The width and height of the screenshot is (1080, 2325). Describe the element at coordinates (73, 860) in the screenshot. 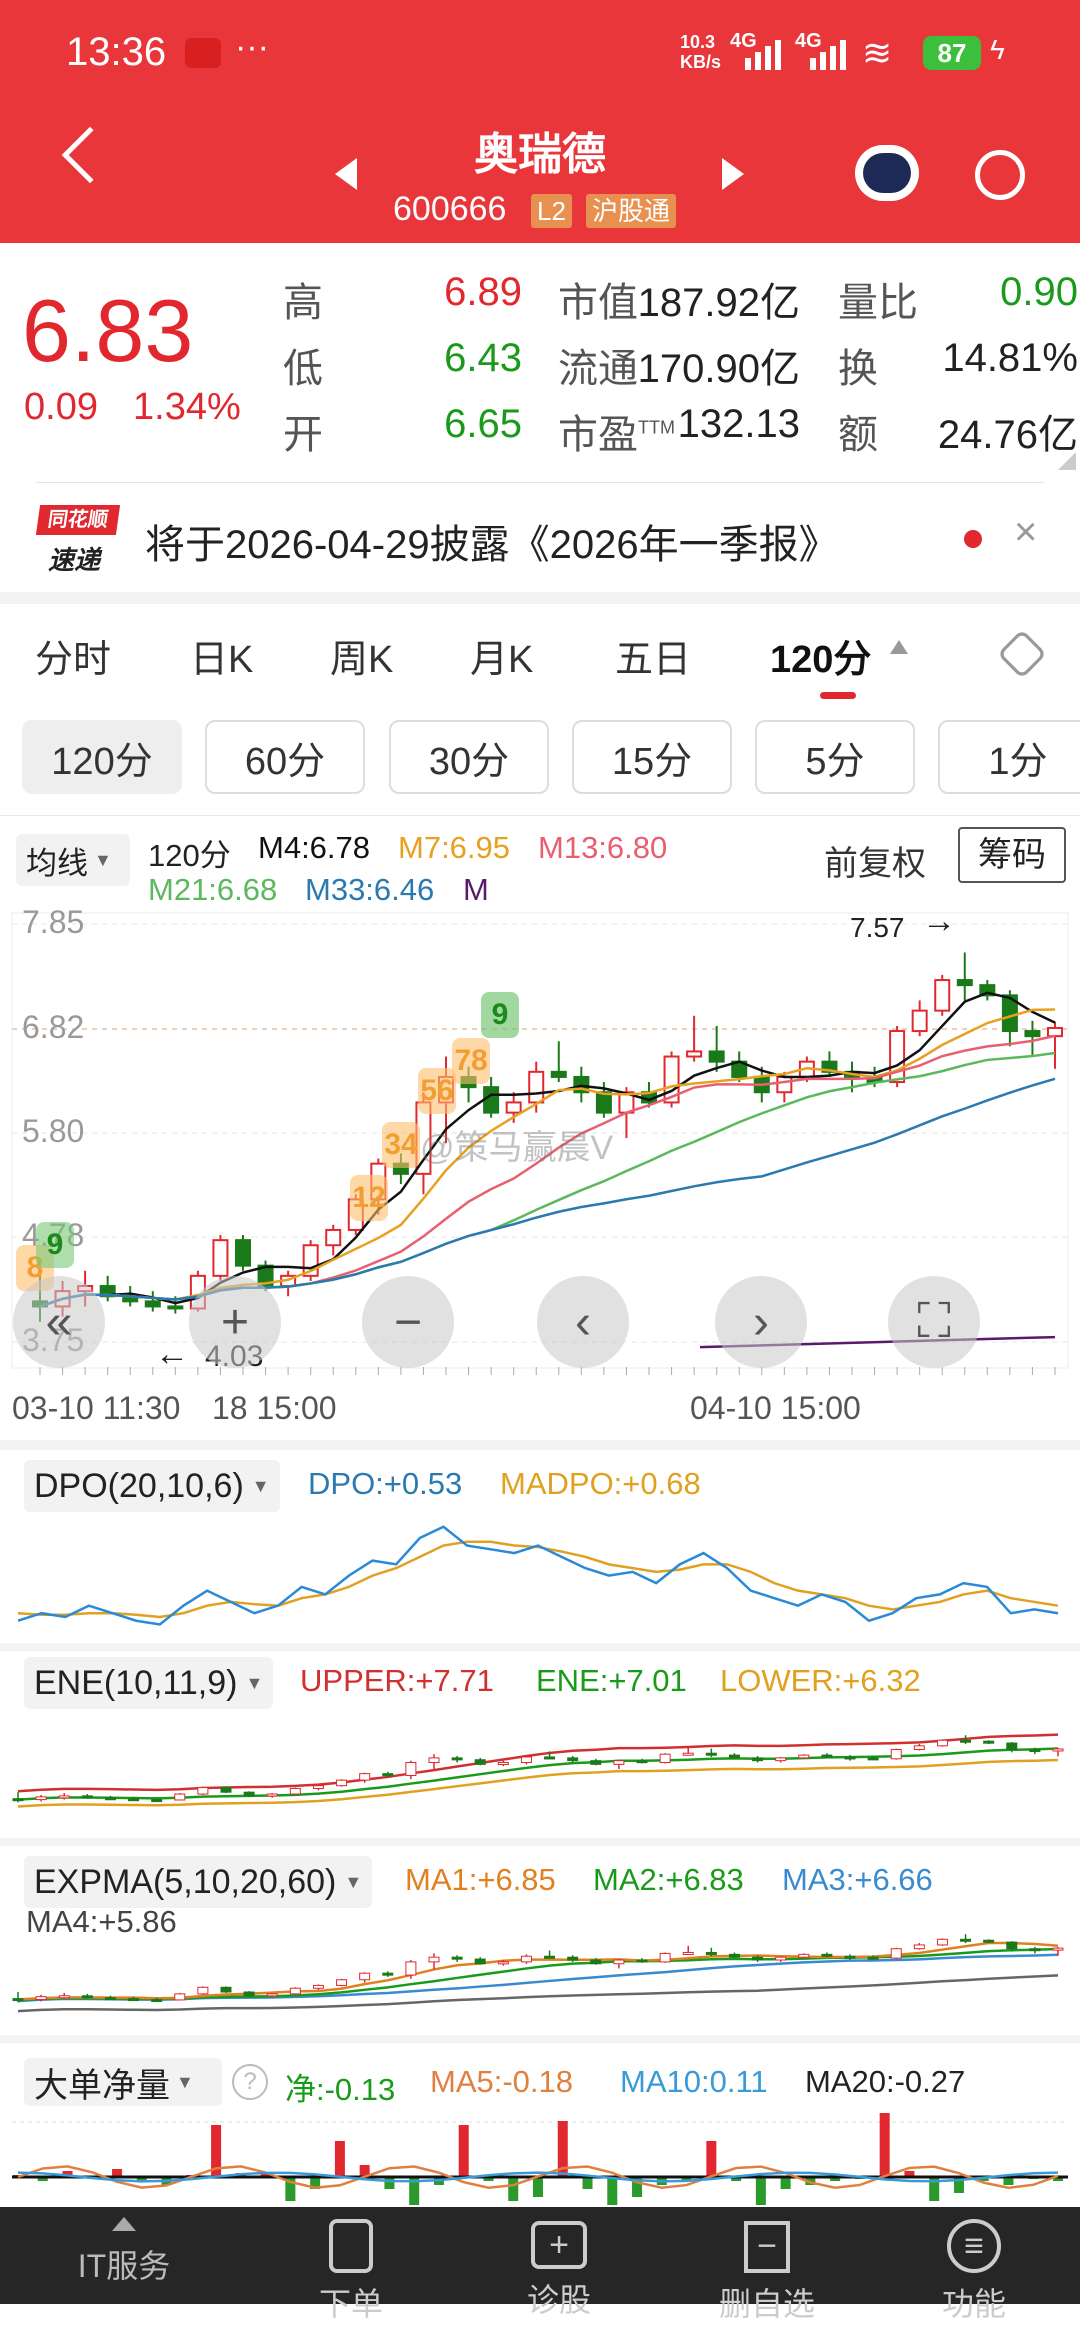

I see `indicator-selector: 均线 ▼` at that location.